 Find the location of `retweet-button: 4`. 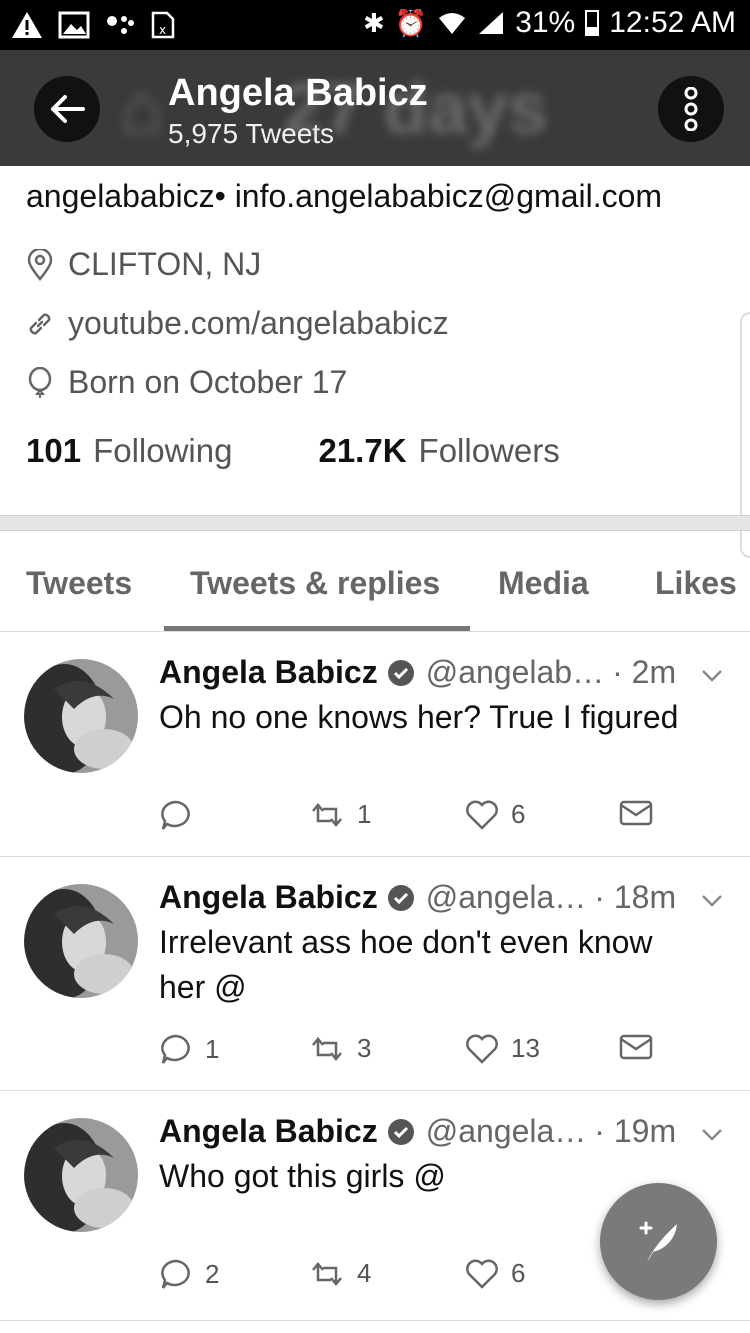

retweet-button: 4 is located at coordinates (340, 1273).